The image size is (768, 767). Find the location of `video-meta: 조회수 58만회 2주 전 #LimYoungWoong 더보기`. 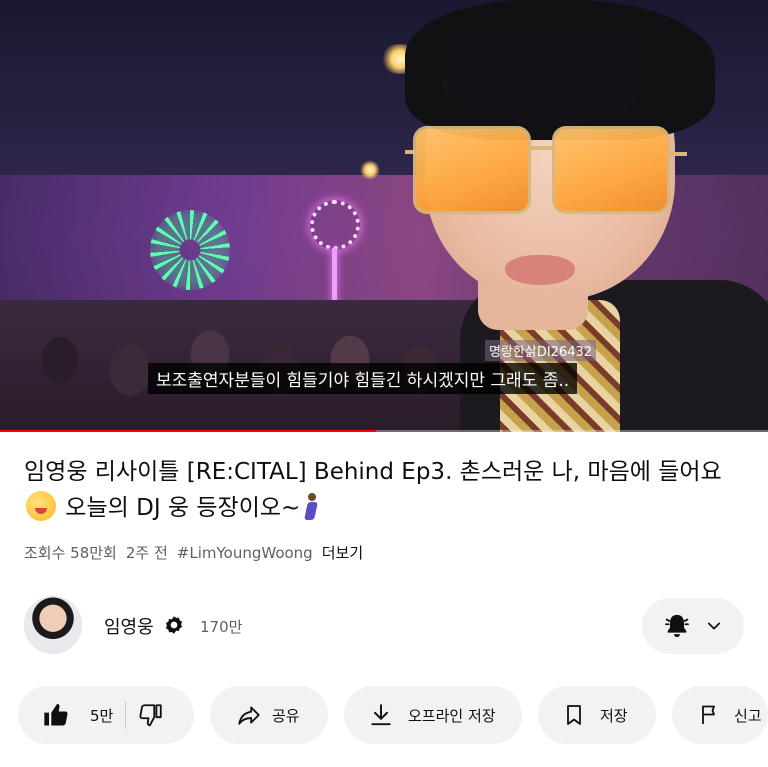

video-meta: 조회수 58만회 2주 전 #LimYoungWoong 더보기 is located at coordinates (198, 552).